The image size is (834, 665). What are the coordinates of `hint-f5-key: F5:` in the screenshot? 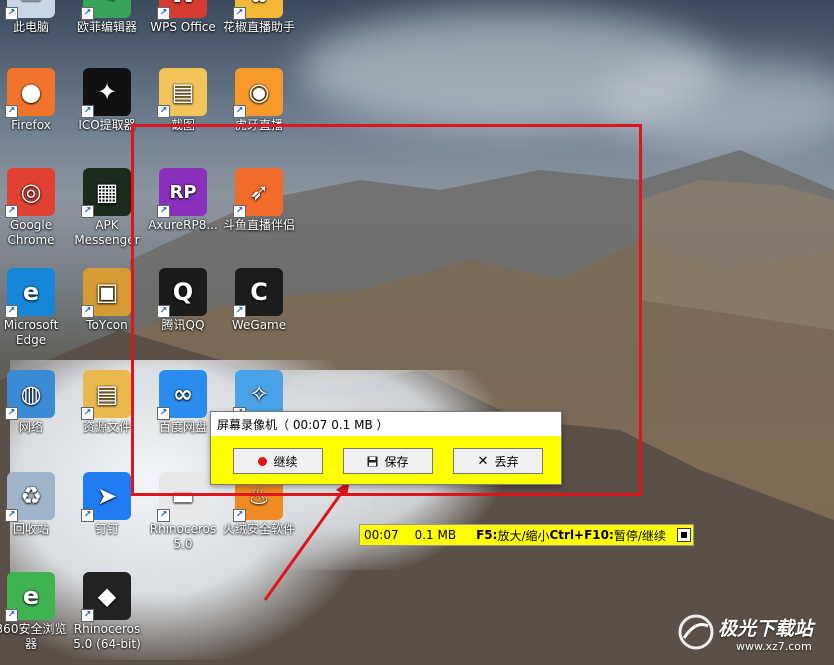 It's located at (487, 535).